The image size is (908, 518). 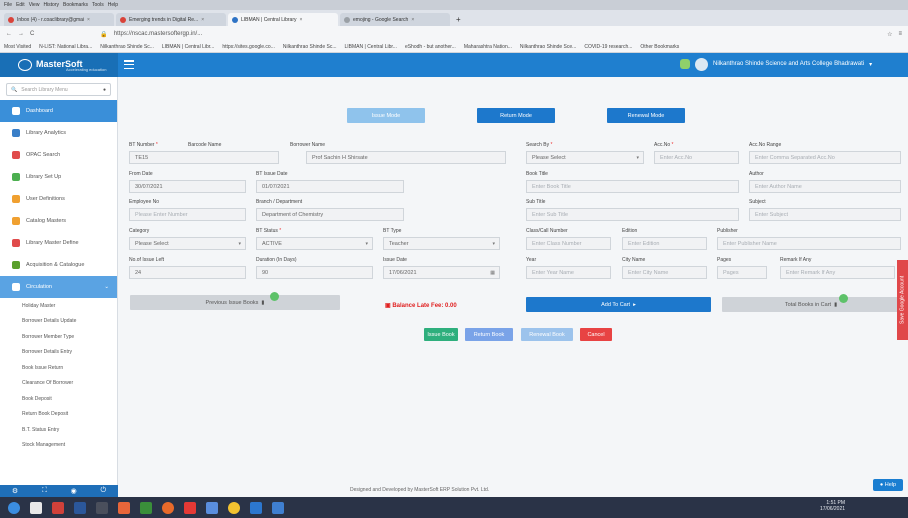 I want to click on sidebar-item-library-set-up: Library Set Up, so click(x=58, y=177).